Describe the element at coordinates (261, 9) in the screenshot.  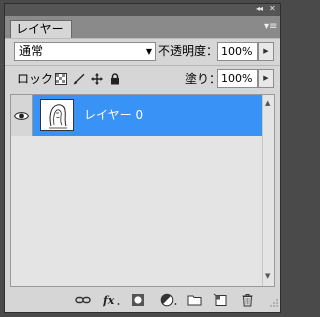
I see `double-chevron-left-icon: ◂◂` at that location.